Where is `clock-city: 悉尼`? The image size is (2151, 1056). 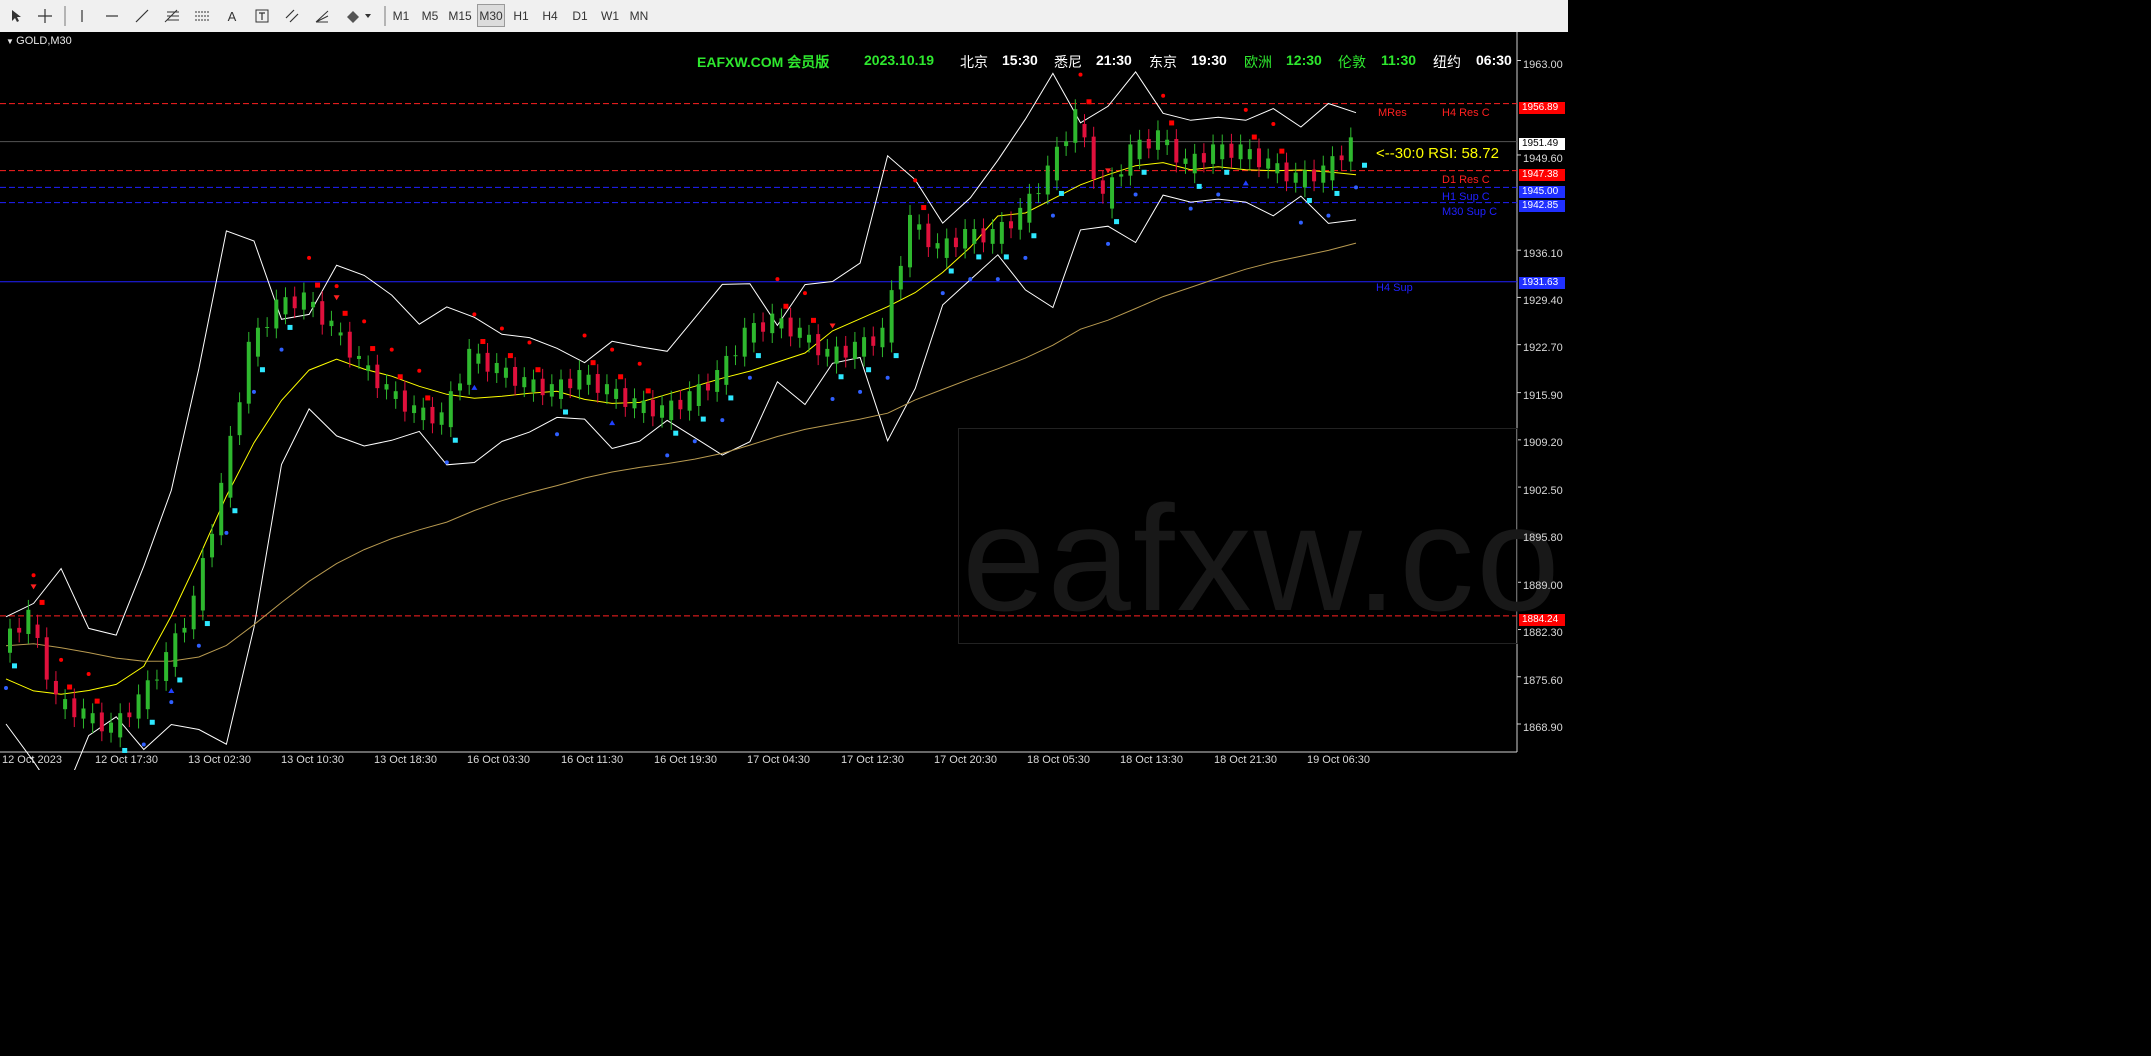 clock-city: 悉尼 is located at coordinates (1068, 62).